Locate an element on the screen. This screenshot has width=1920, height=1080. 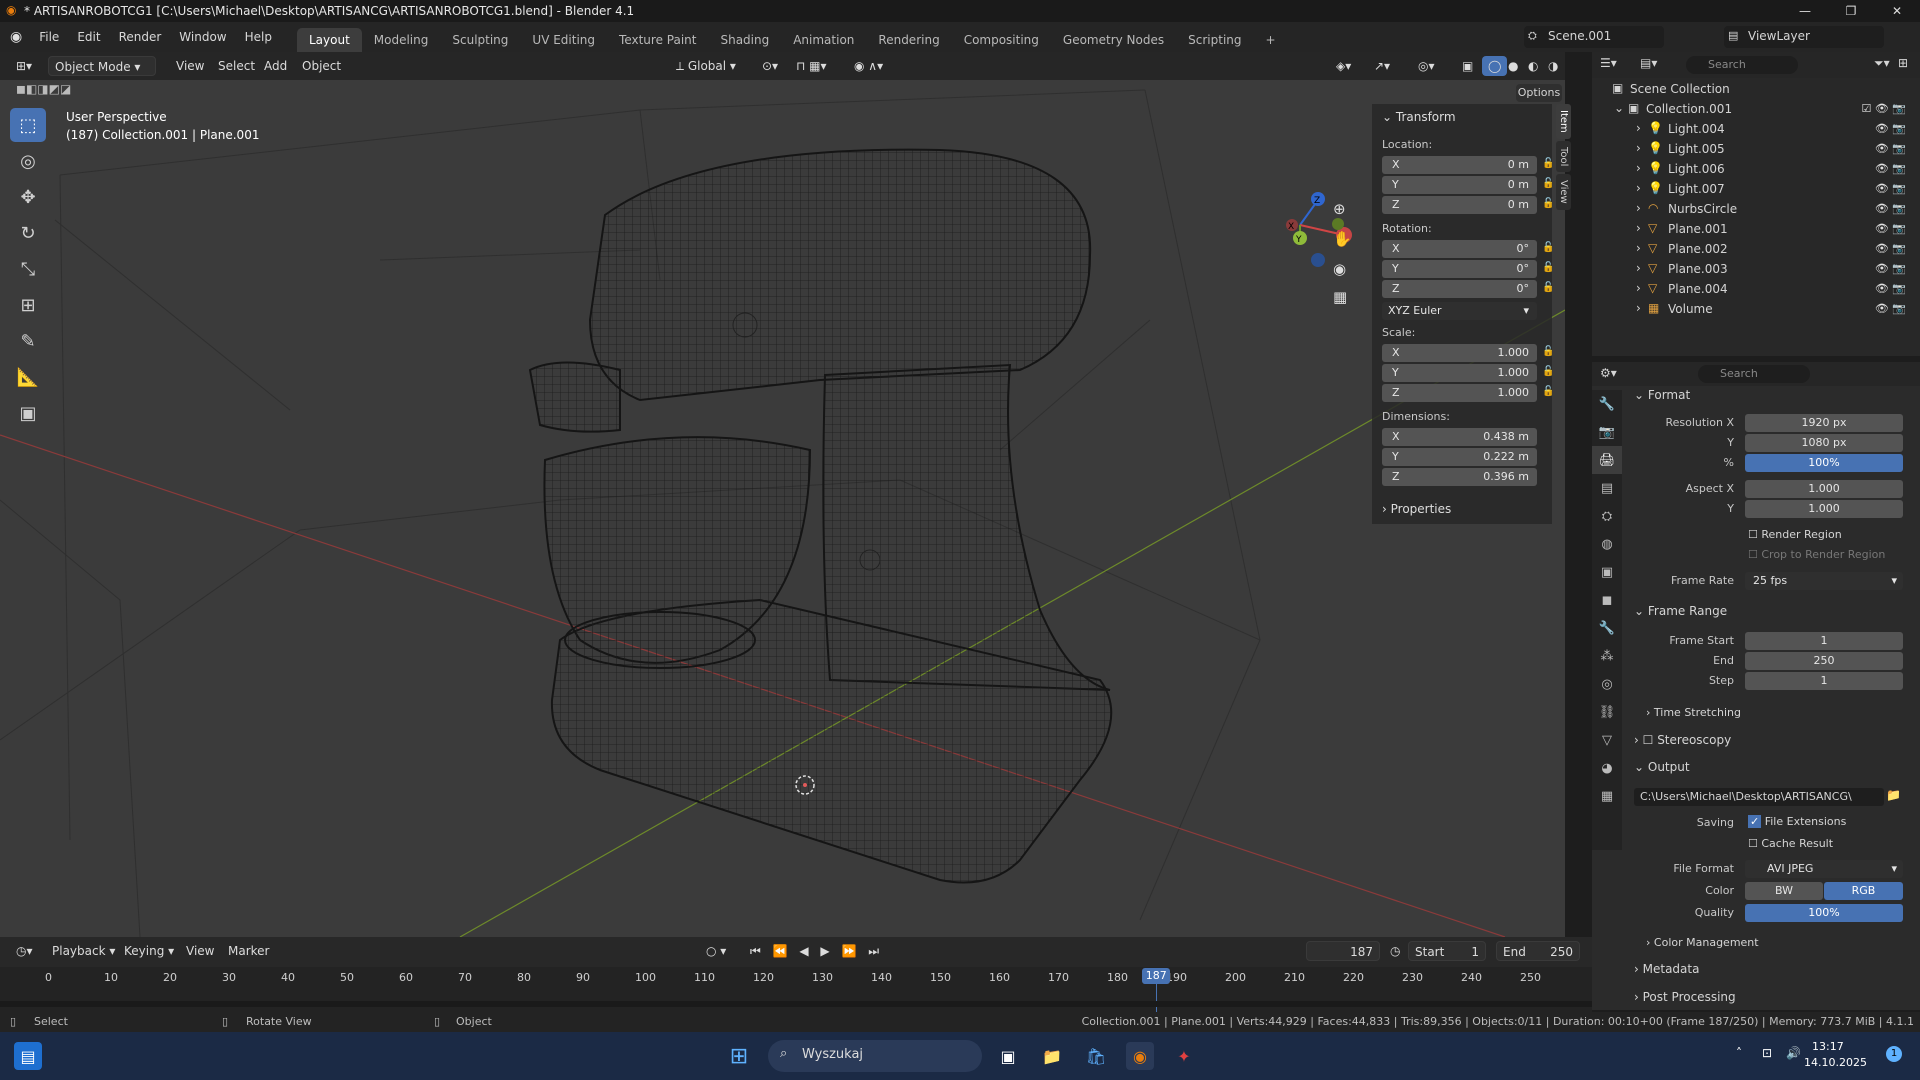
outliner-search: Search is located at coordinates (1742, 65).